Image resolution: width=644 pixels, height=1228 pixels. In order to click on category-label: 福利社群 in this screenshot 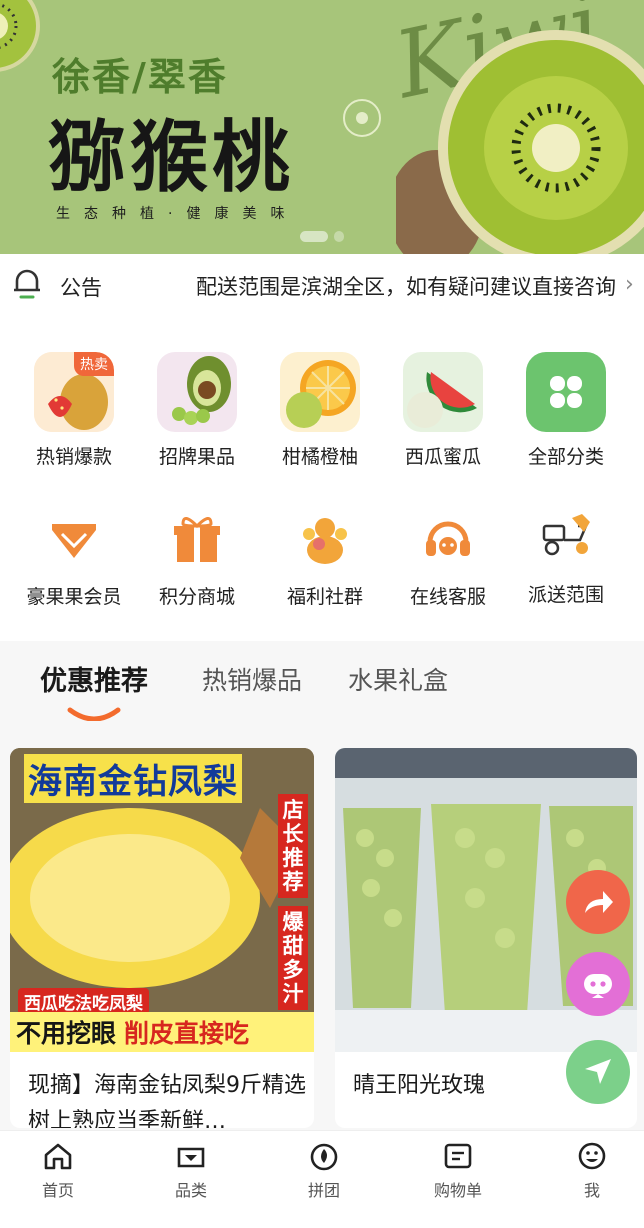, I will do `click(324, 597)`.